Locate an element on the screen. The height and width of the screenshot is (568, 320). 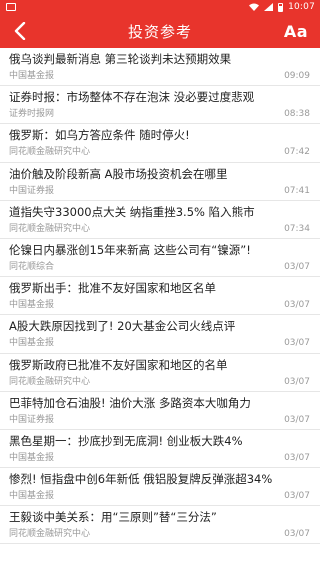
news-title: 油价触及阶段新高 A股市场投资机会在哪里 is located at coordinates (118, 173).